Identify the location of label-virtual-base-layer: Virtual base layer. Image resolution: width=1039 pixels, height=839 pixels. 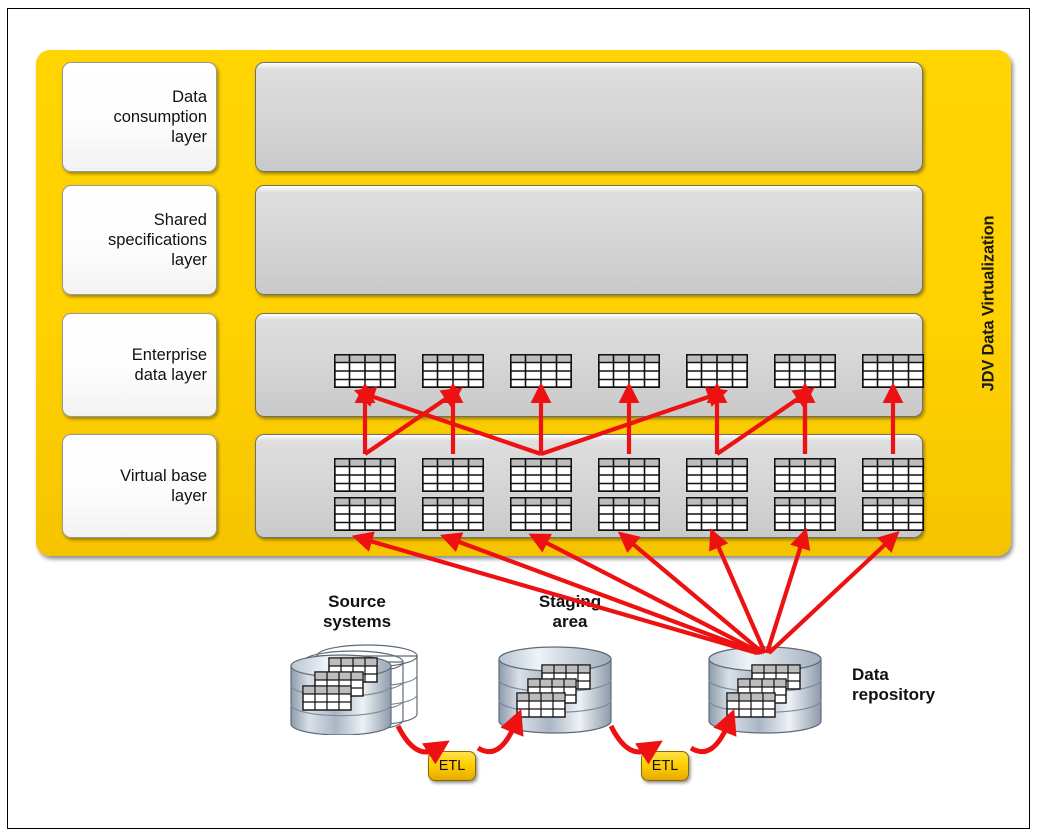
(139, 486).